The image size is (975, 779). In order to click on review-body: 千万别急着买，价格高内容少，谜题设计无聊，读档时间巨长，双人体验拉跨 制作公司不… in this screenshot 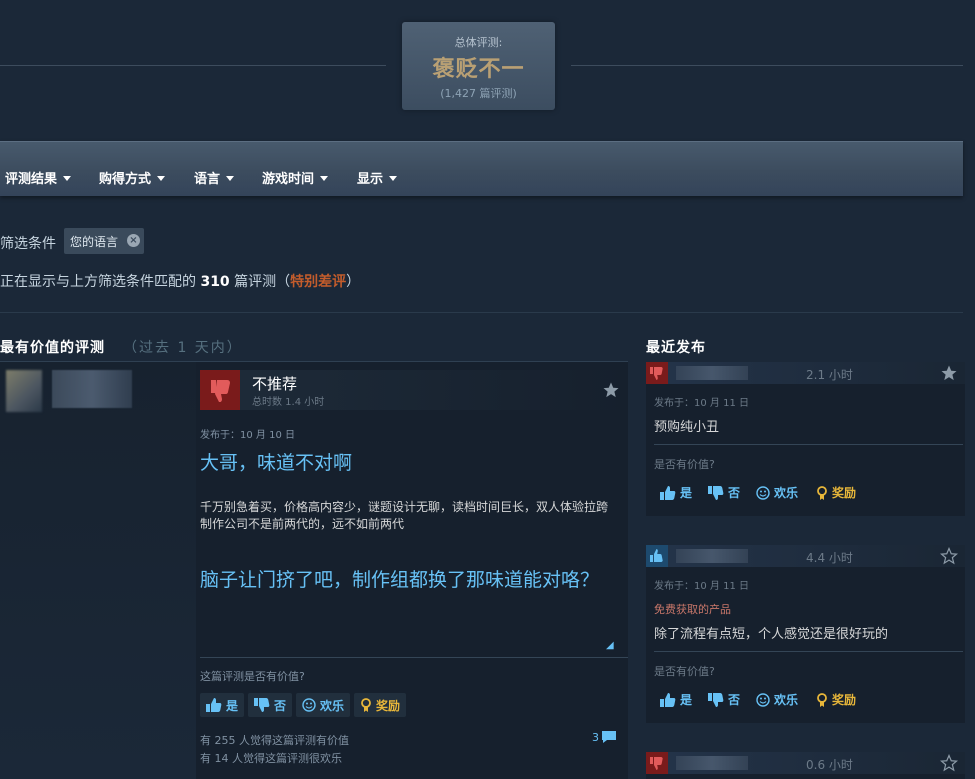, I will do `click(404, 515)`.